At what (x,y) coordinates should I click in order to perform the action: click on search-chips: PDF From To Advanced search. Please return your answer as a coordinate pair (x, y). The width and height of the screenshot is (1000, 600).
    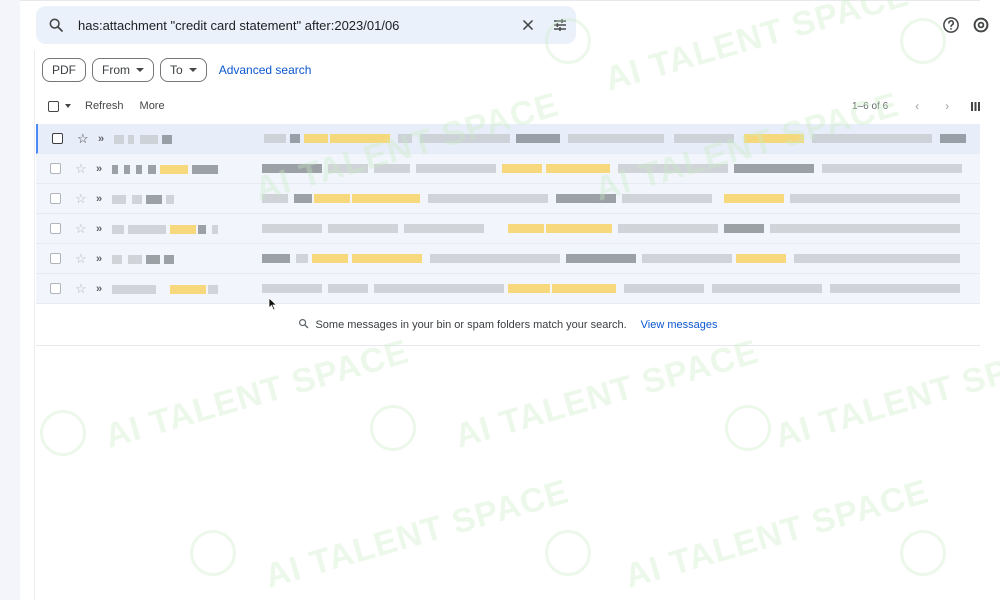
    Looking at the image, I should click on (176, 70).